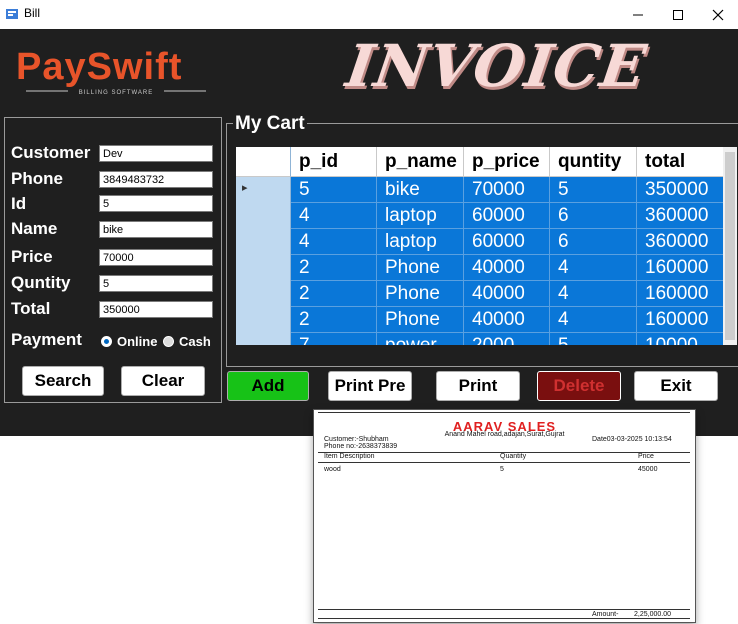 Image resolution: width=738 pixels, height=624 pixels. I want to click on minimize-button, so click(638, 14).